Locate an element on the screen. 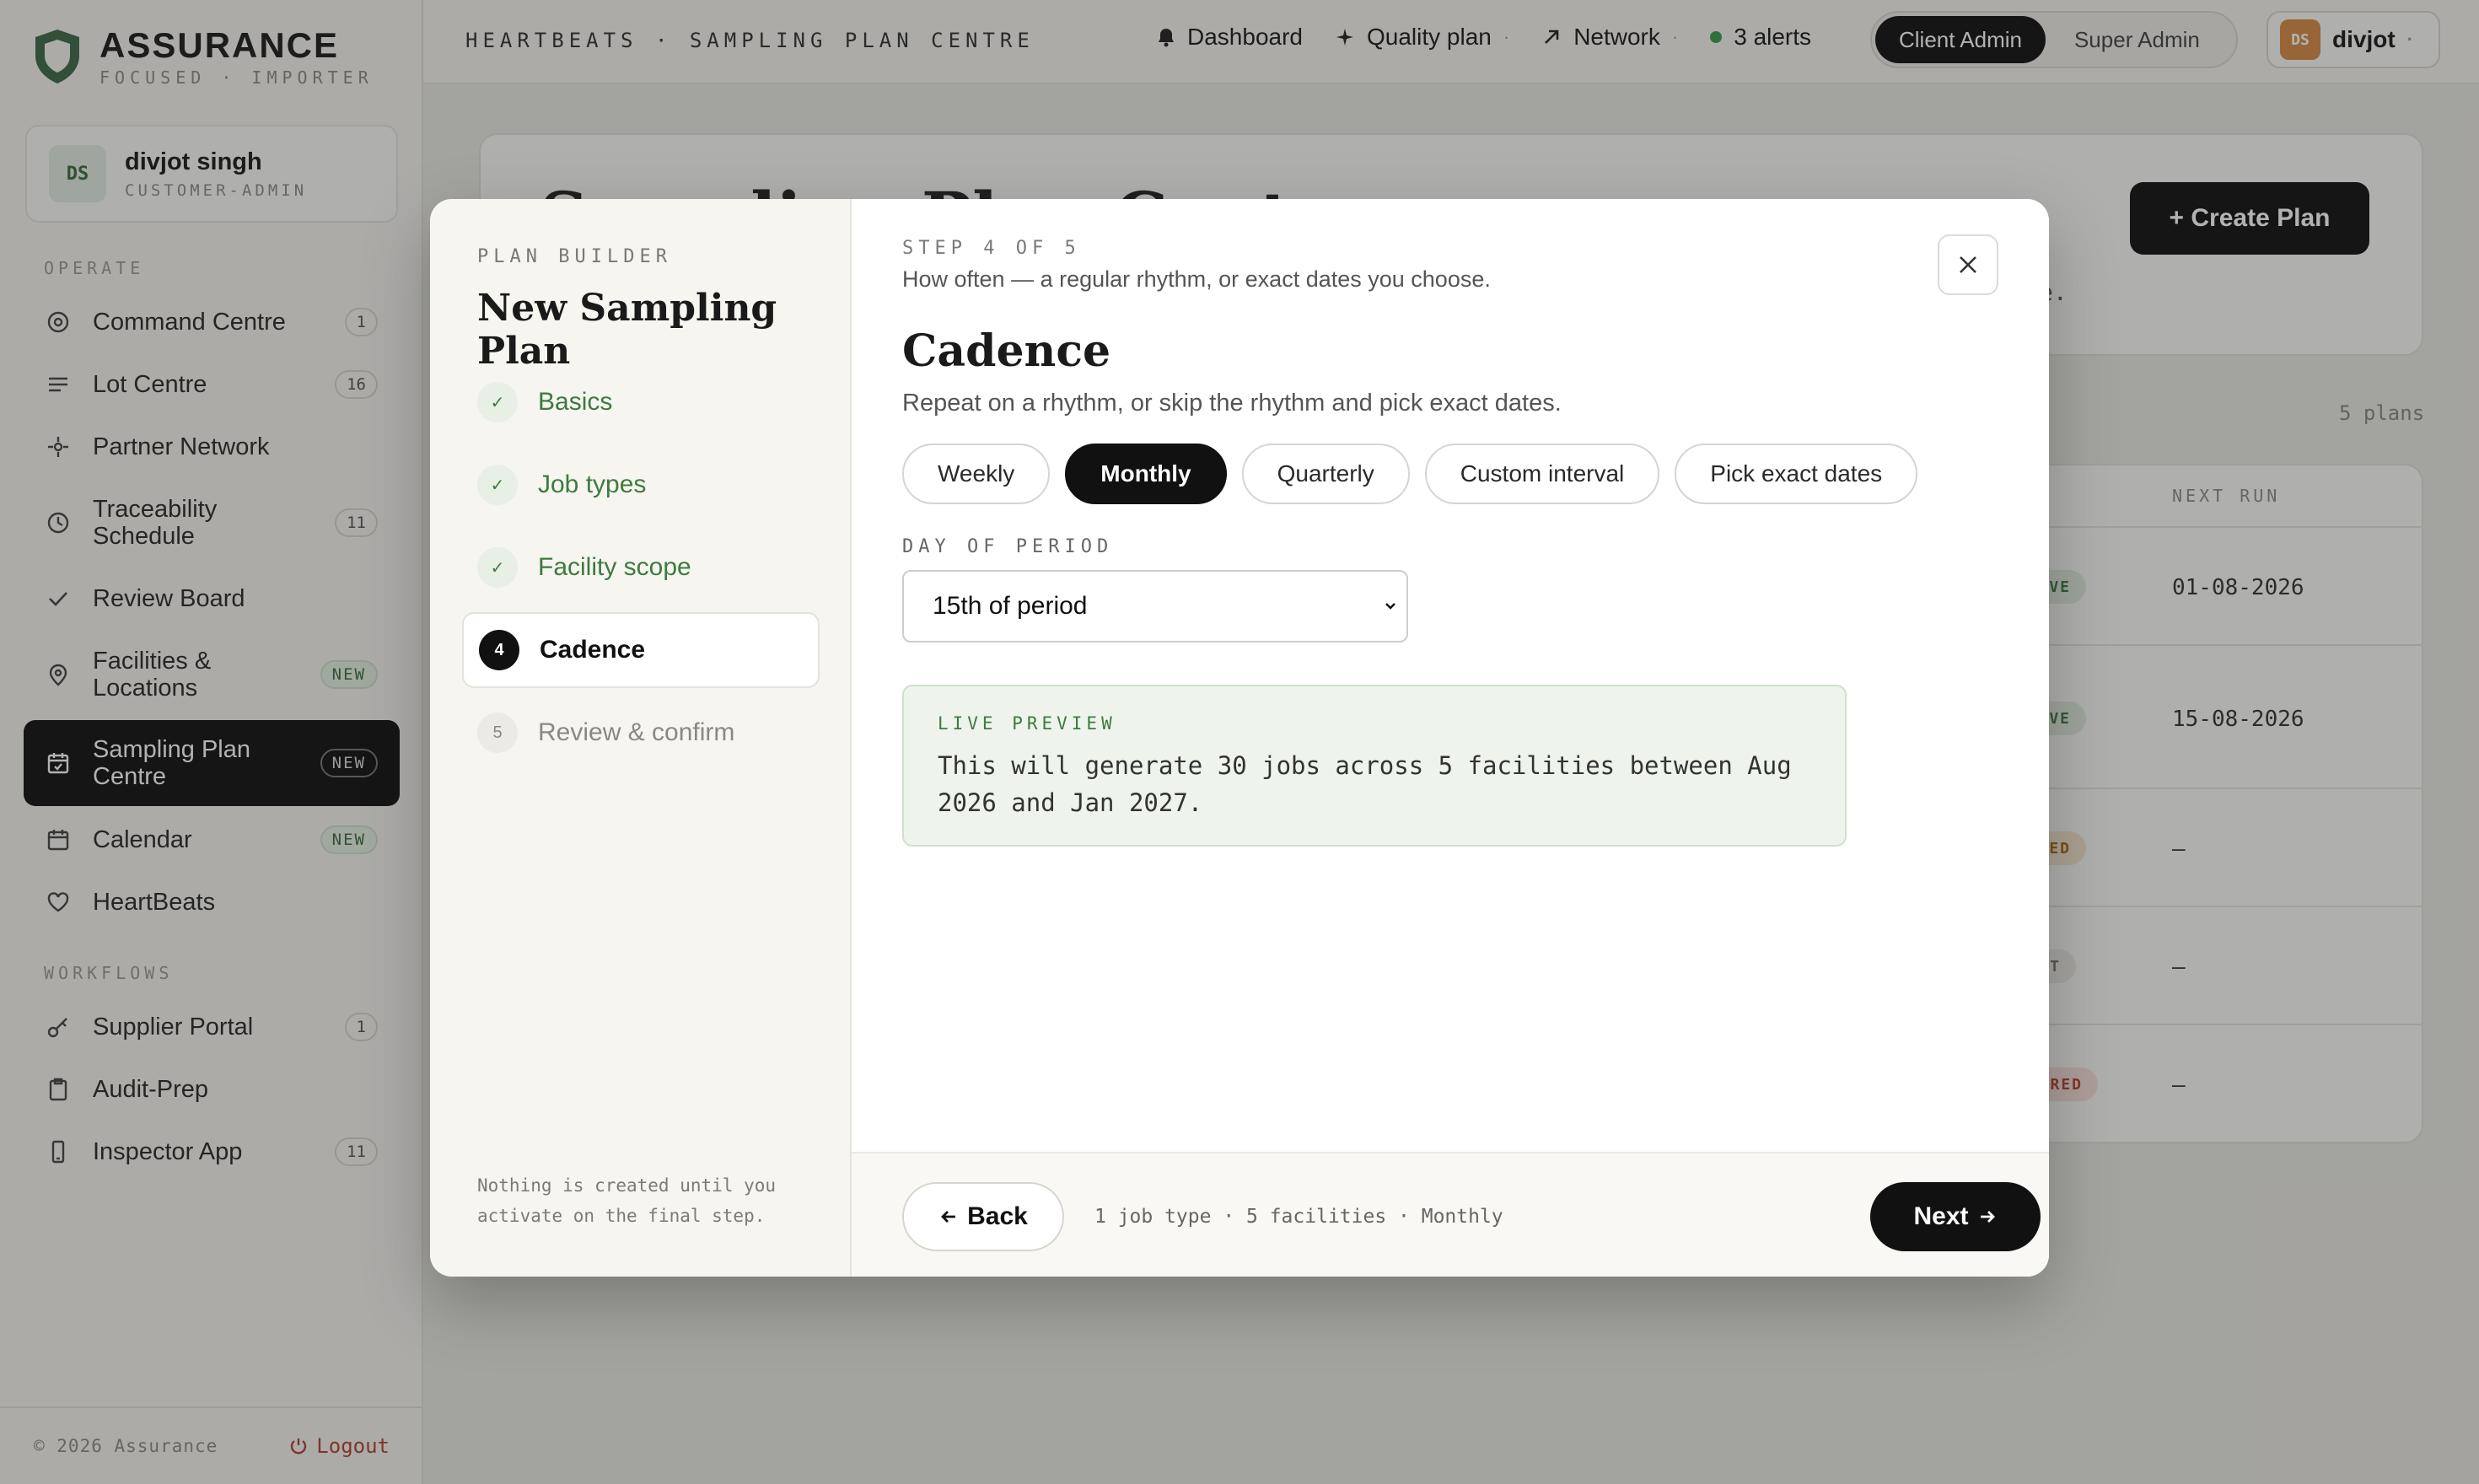  step-number: 4 is located at coordinates (499, 650).